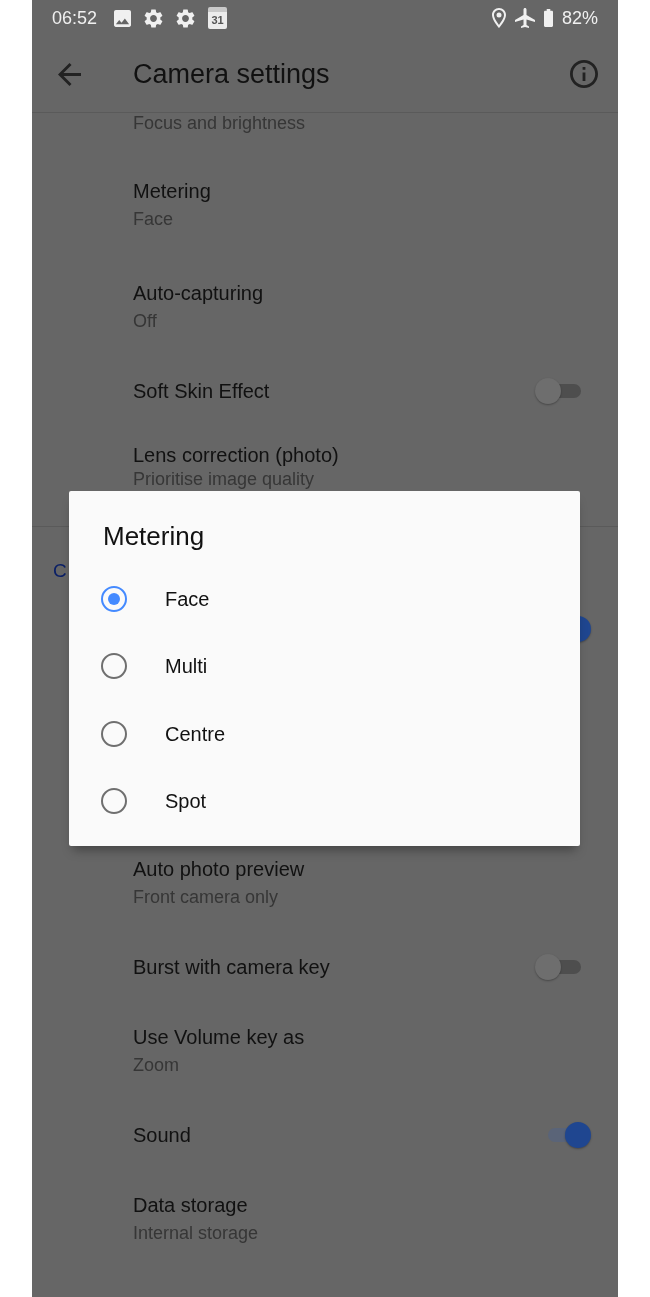 The width and height of the screenshot is (650, 1297). Describe the element at coordinates (236, 455) in the screenshot. I see `setting-title: Lens correction (photo)` at that location.